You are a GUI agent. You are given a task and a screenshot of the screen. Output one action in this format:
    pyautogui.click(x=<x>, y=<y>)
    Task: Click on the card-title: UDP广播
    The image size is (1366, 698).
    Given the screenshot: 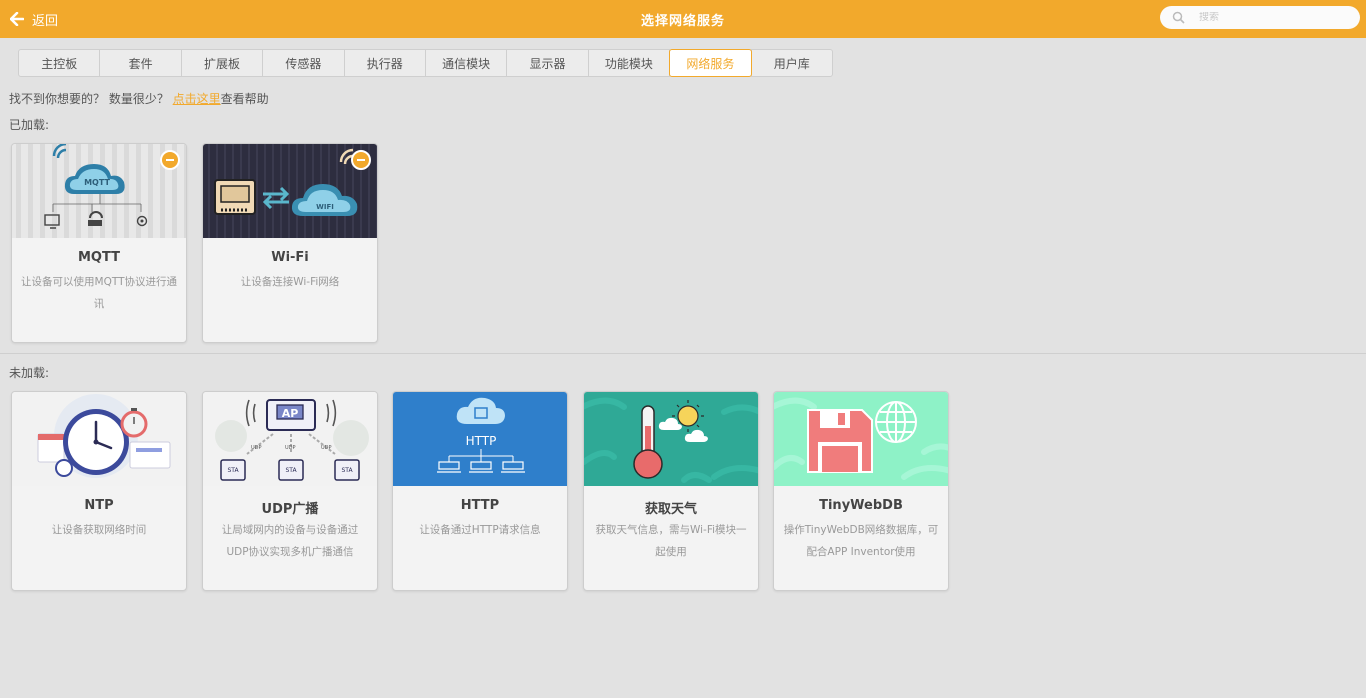 What is the action you would take?
    pyautogui.click(x=290, y=509)
    